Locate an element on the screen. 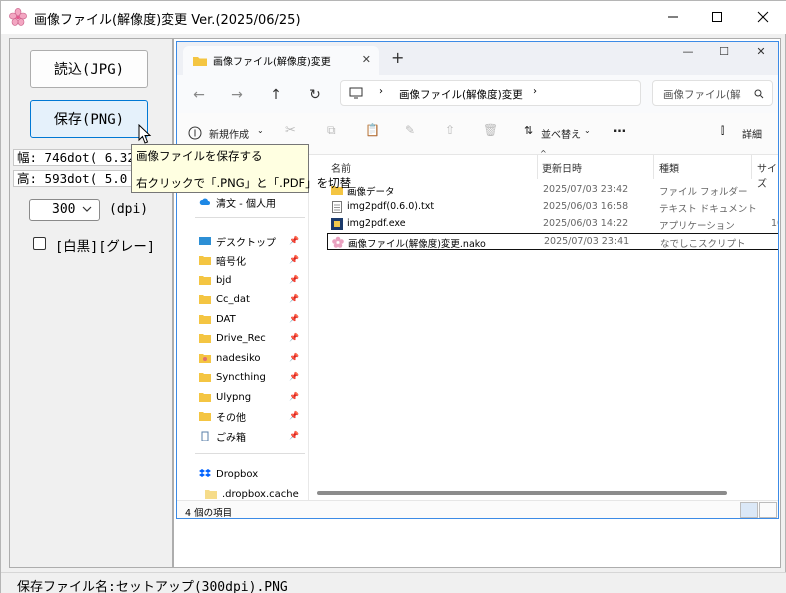 The height and width of the screenshot is (593, 786). new-tab-icon: + is located at coordinates (398, 57).